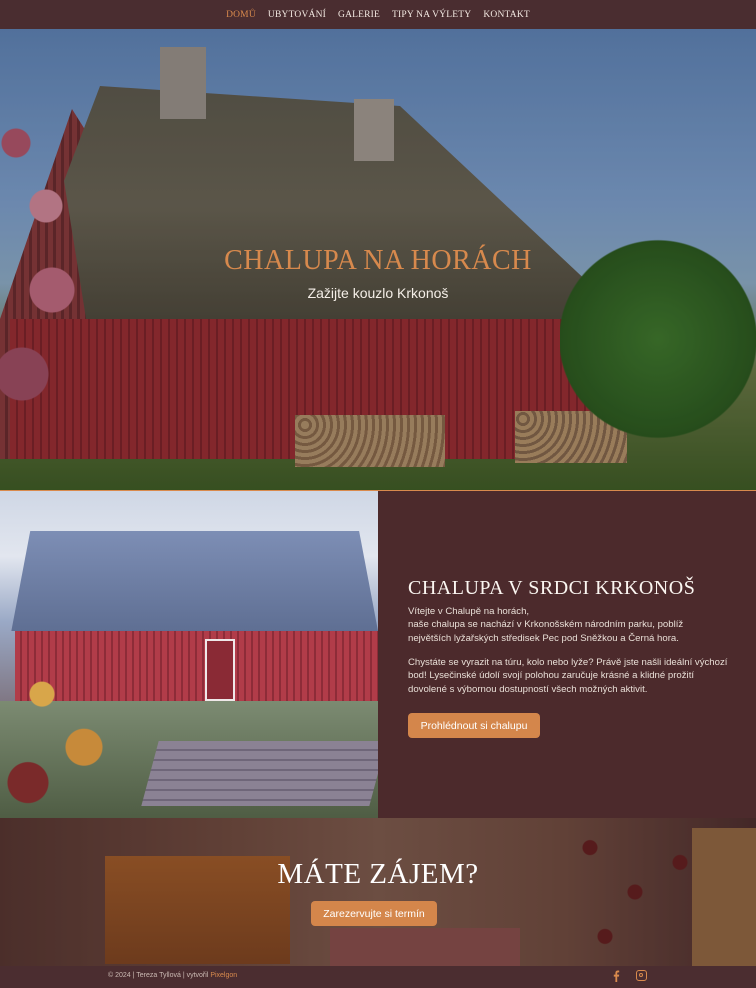 This screenshot has width=756, height=988. Describe the element at coordinates (223, 975) in the screenshot. I see `credit-link: Pixelgon` at that location.